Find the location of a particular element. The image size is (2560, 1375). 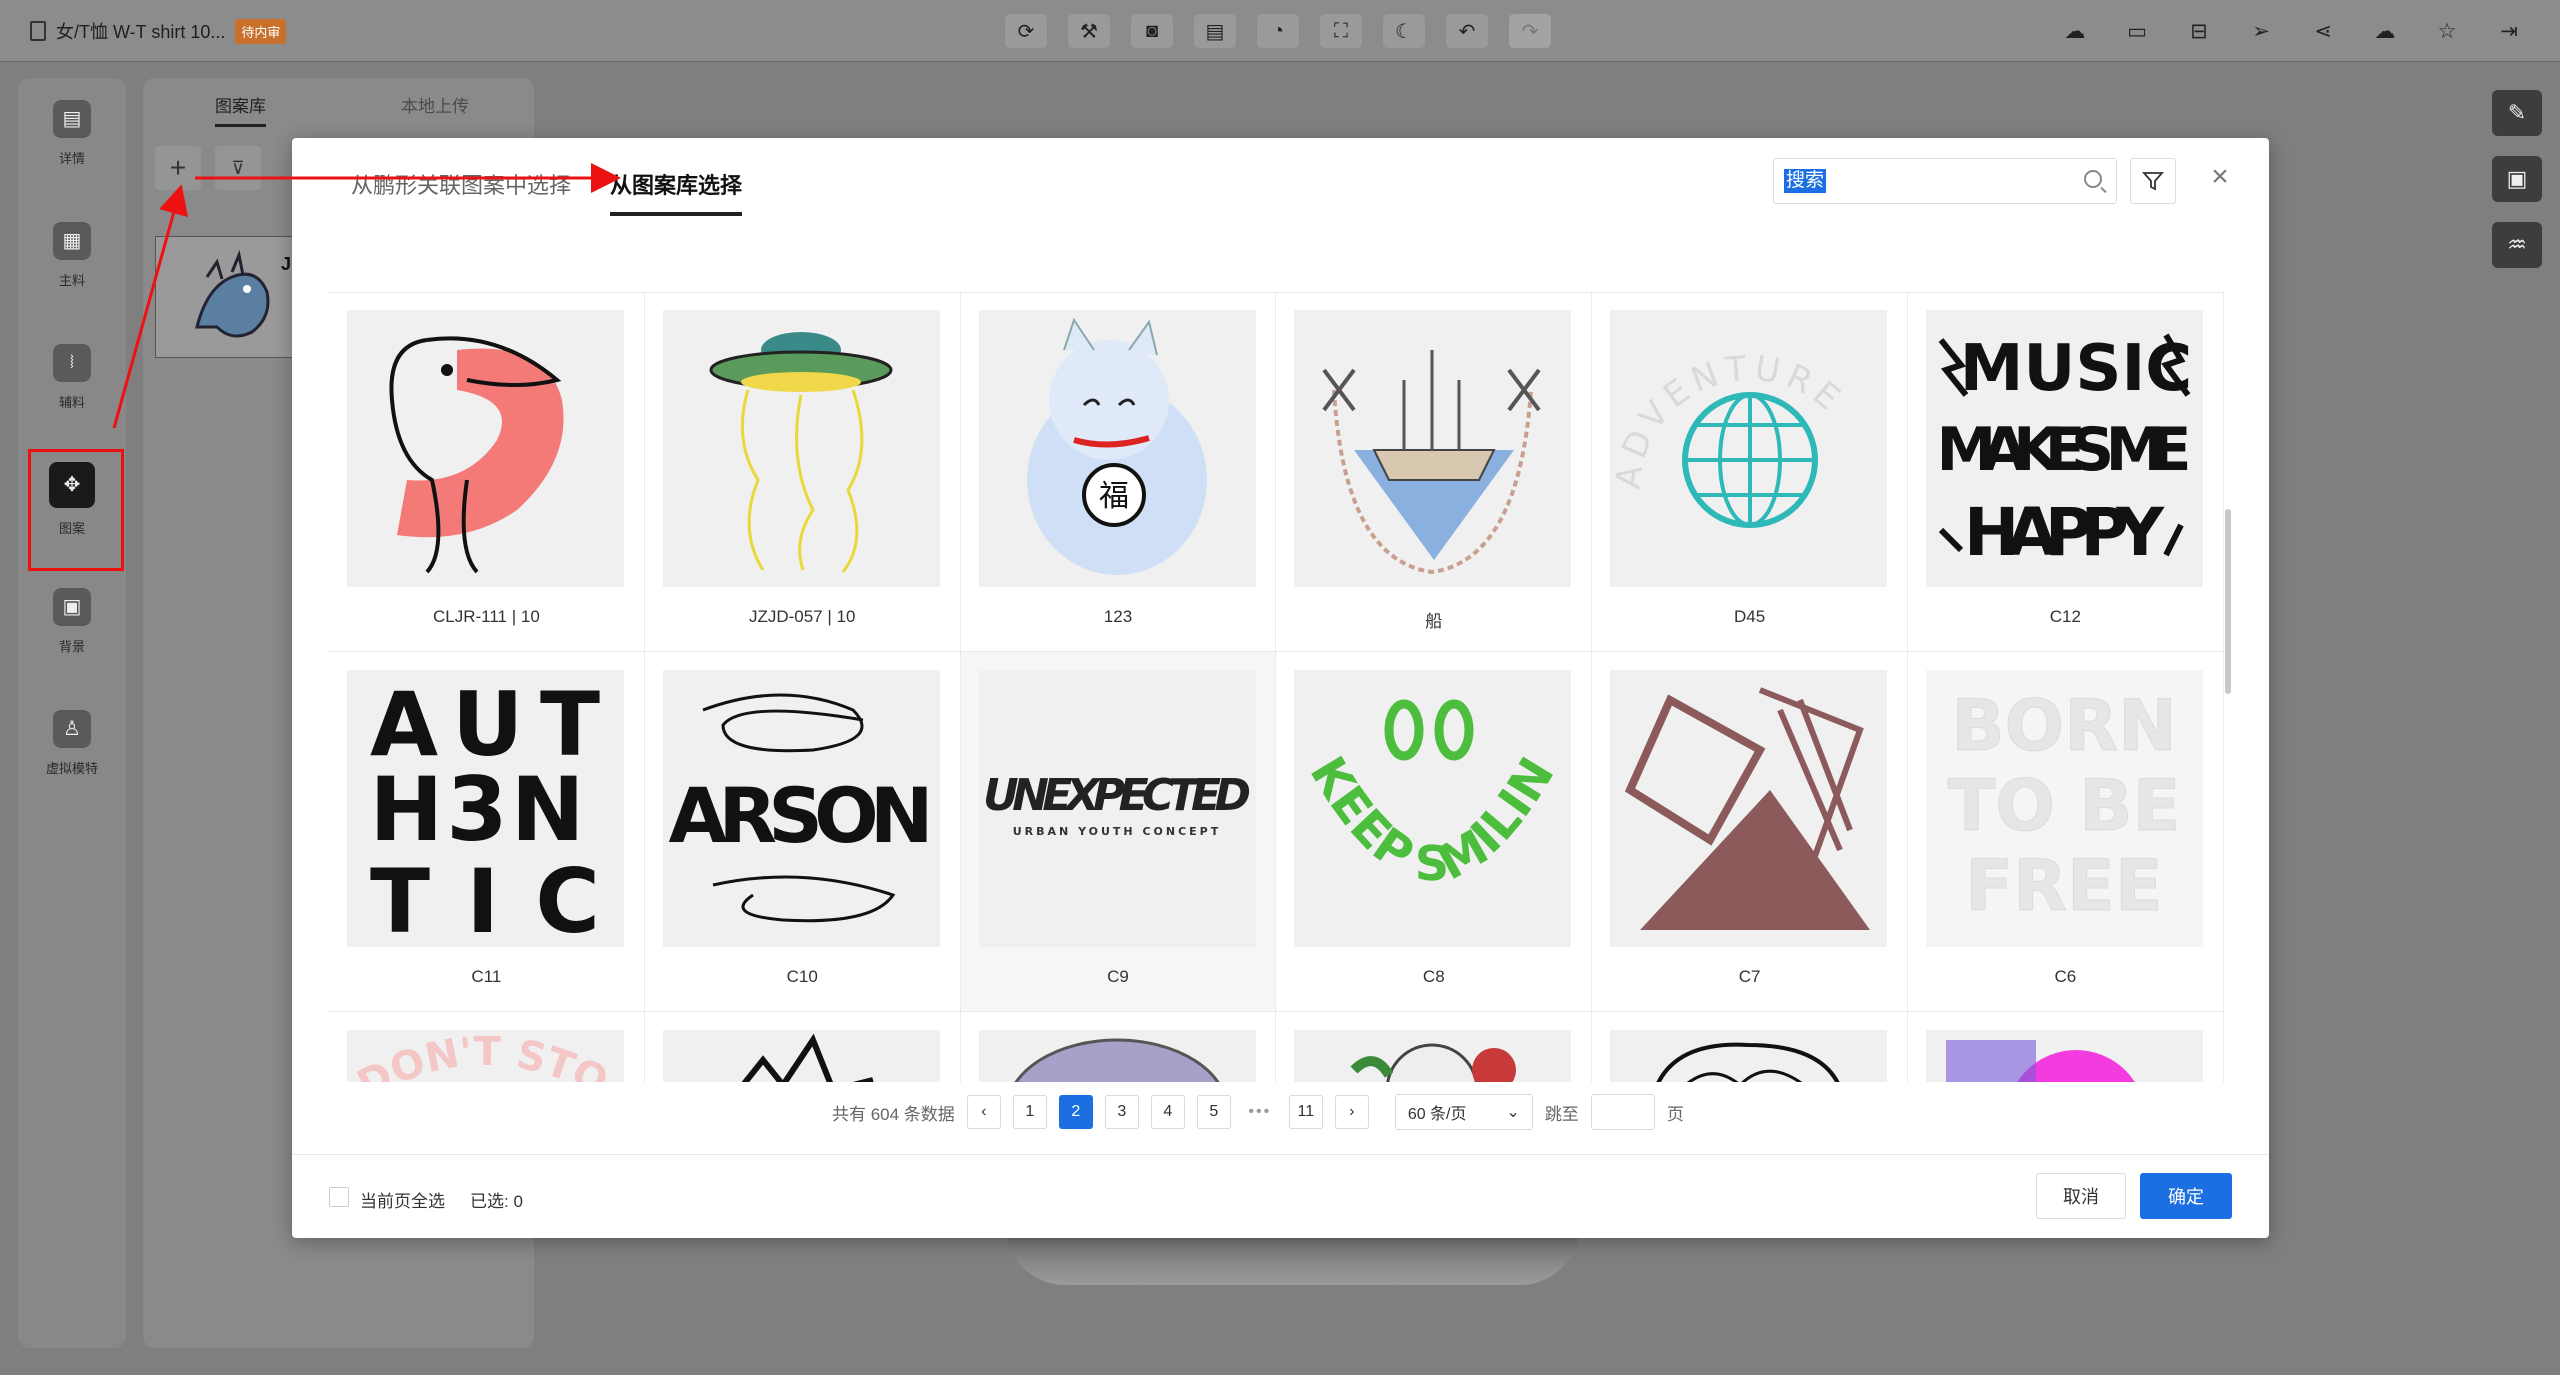

pattern-card: 福 123 is located at coordinates (1118, 472).